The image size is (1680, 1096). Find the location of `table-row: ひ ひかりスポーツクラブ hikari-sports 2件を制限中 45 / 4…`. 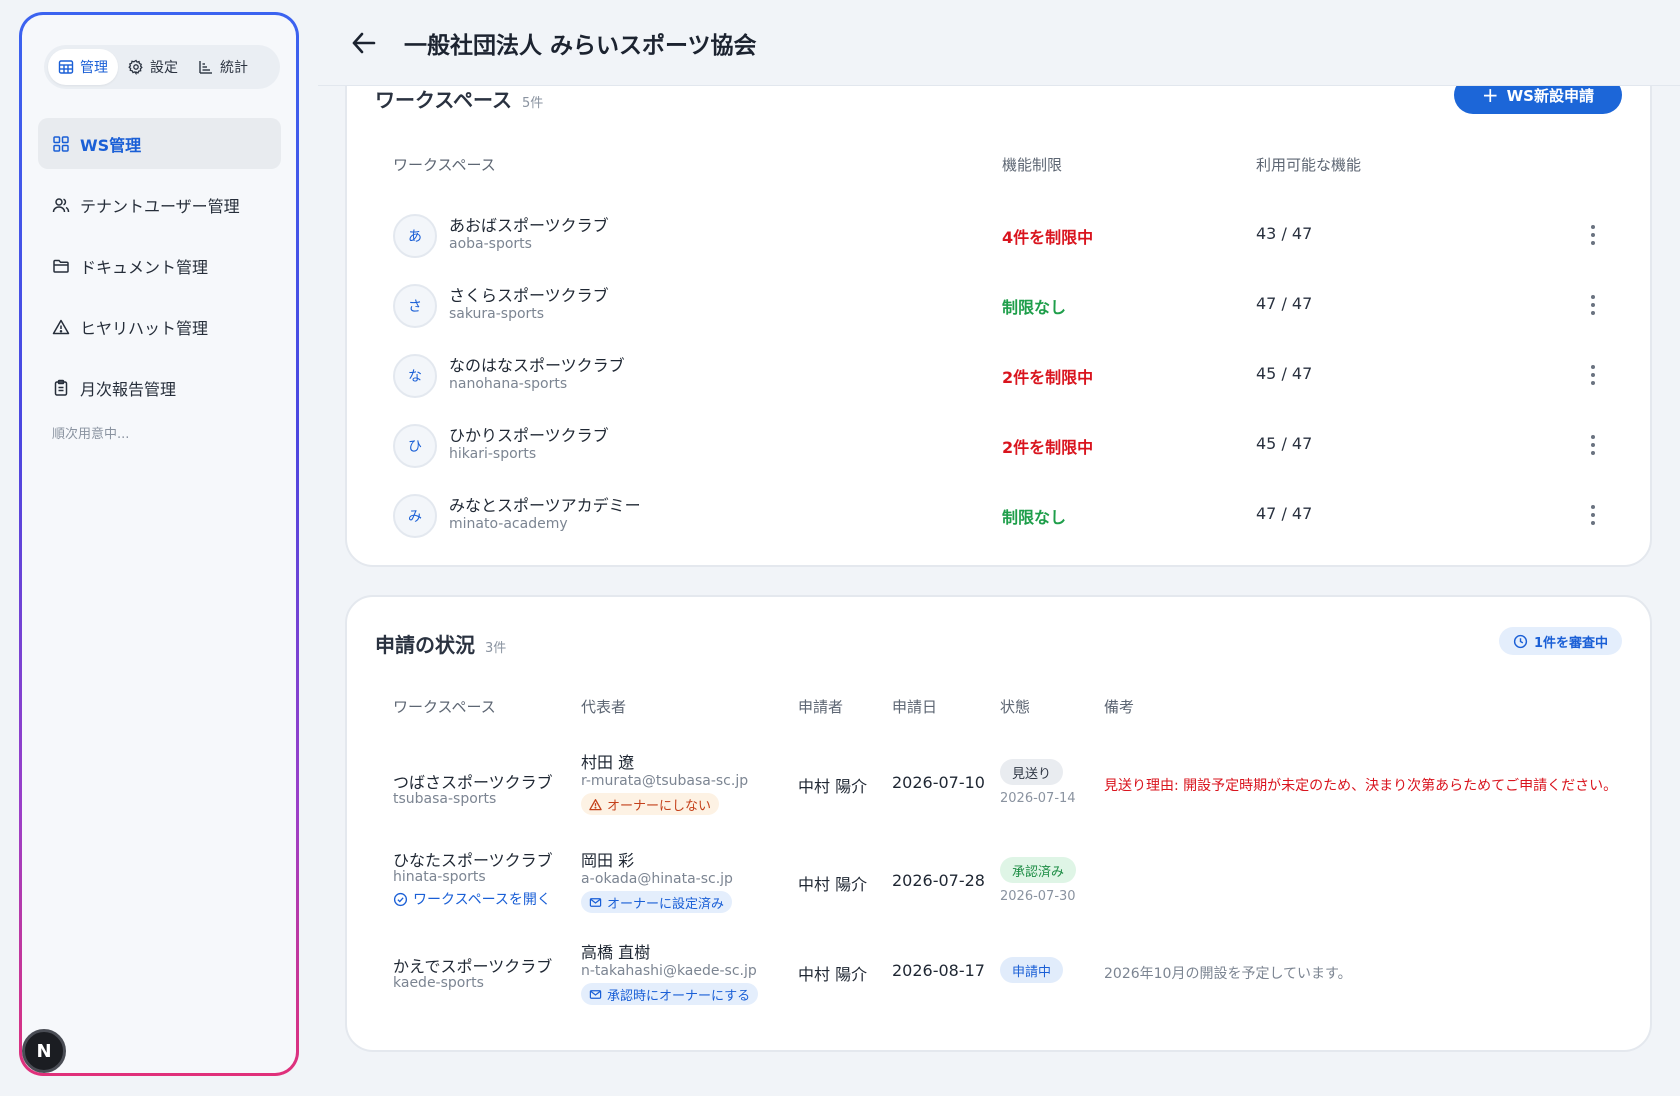

table-row: ひ ひかりスポーツクラブ hikari-sports 2件を制限中 45 / 4… is located at coordinates (998, 445).